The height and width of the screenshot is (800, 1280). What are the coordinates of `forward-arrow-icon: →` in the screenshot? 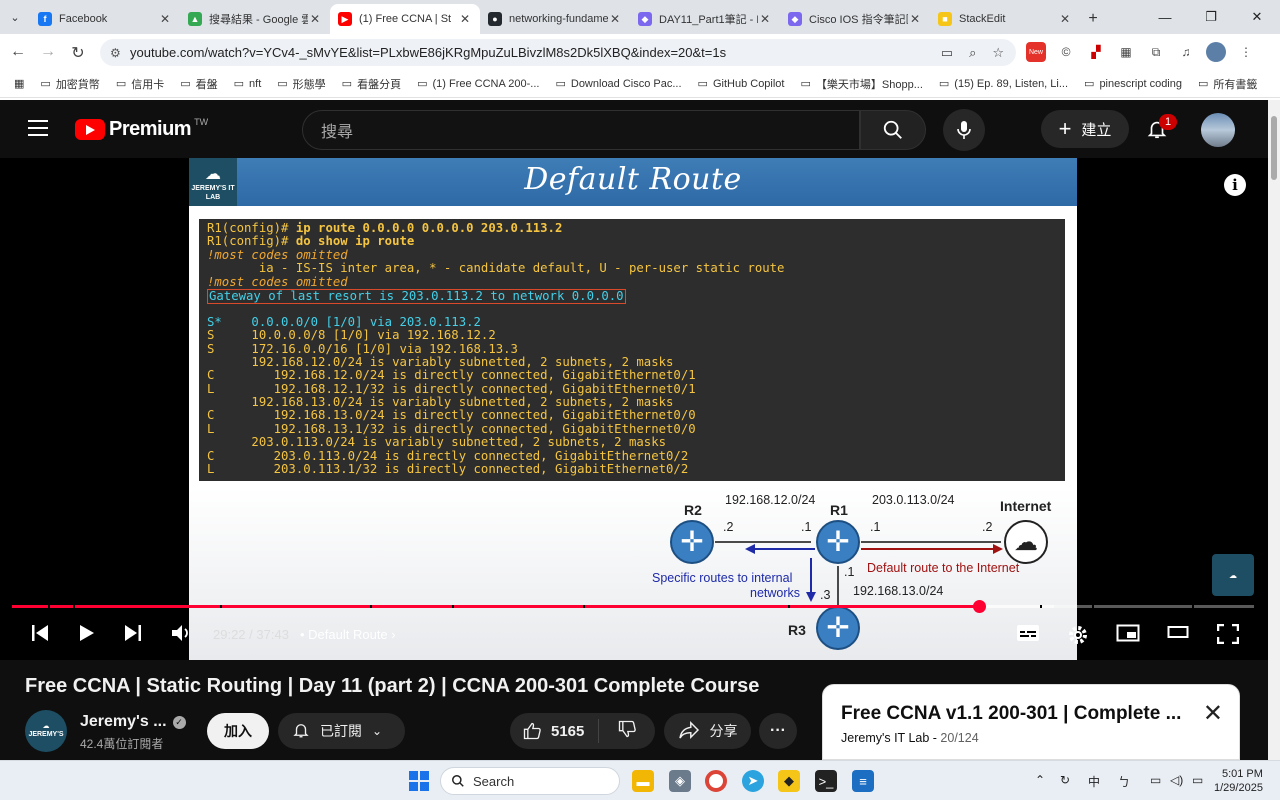 It's located at (48, 52).